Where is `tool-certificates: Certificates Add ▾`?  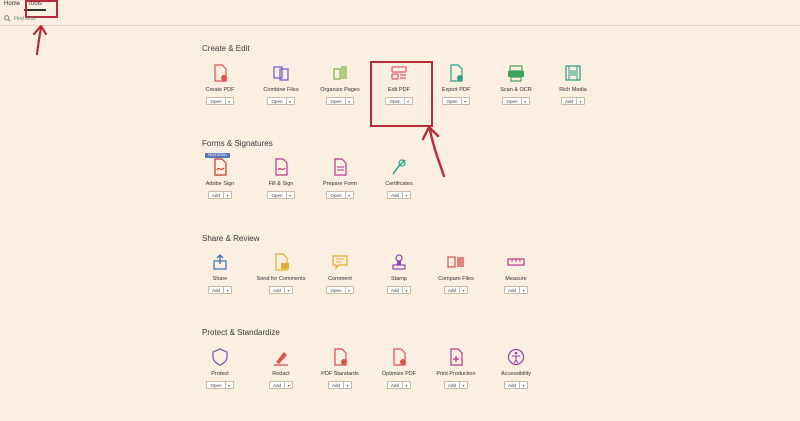
tool-certificates: Certificates Add ▾ is located at coordinates (399, 184).